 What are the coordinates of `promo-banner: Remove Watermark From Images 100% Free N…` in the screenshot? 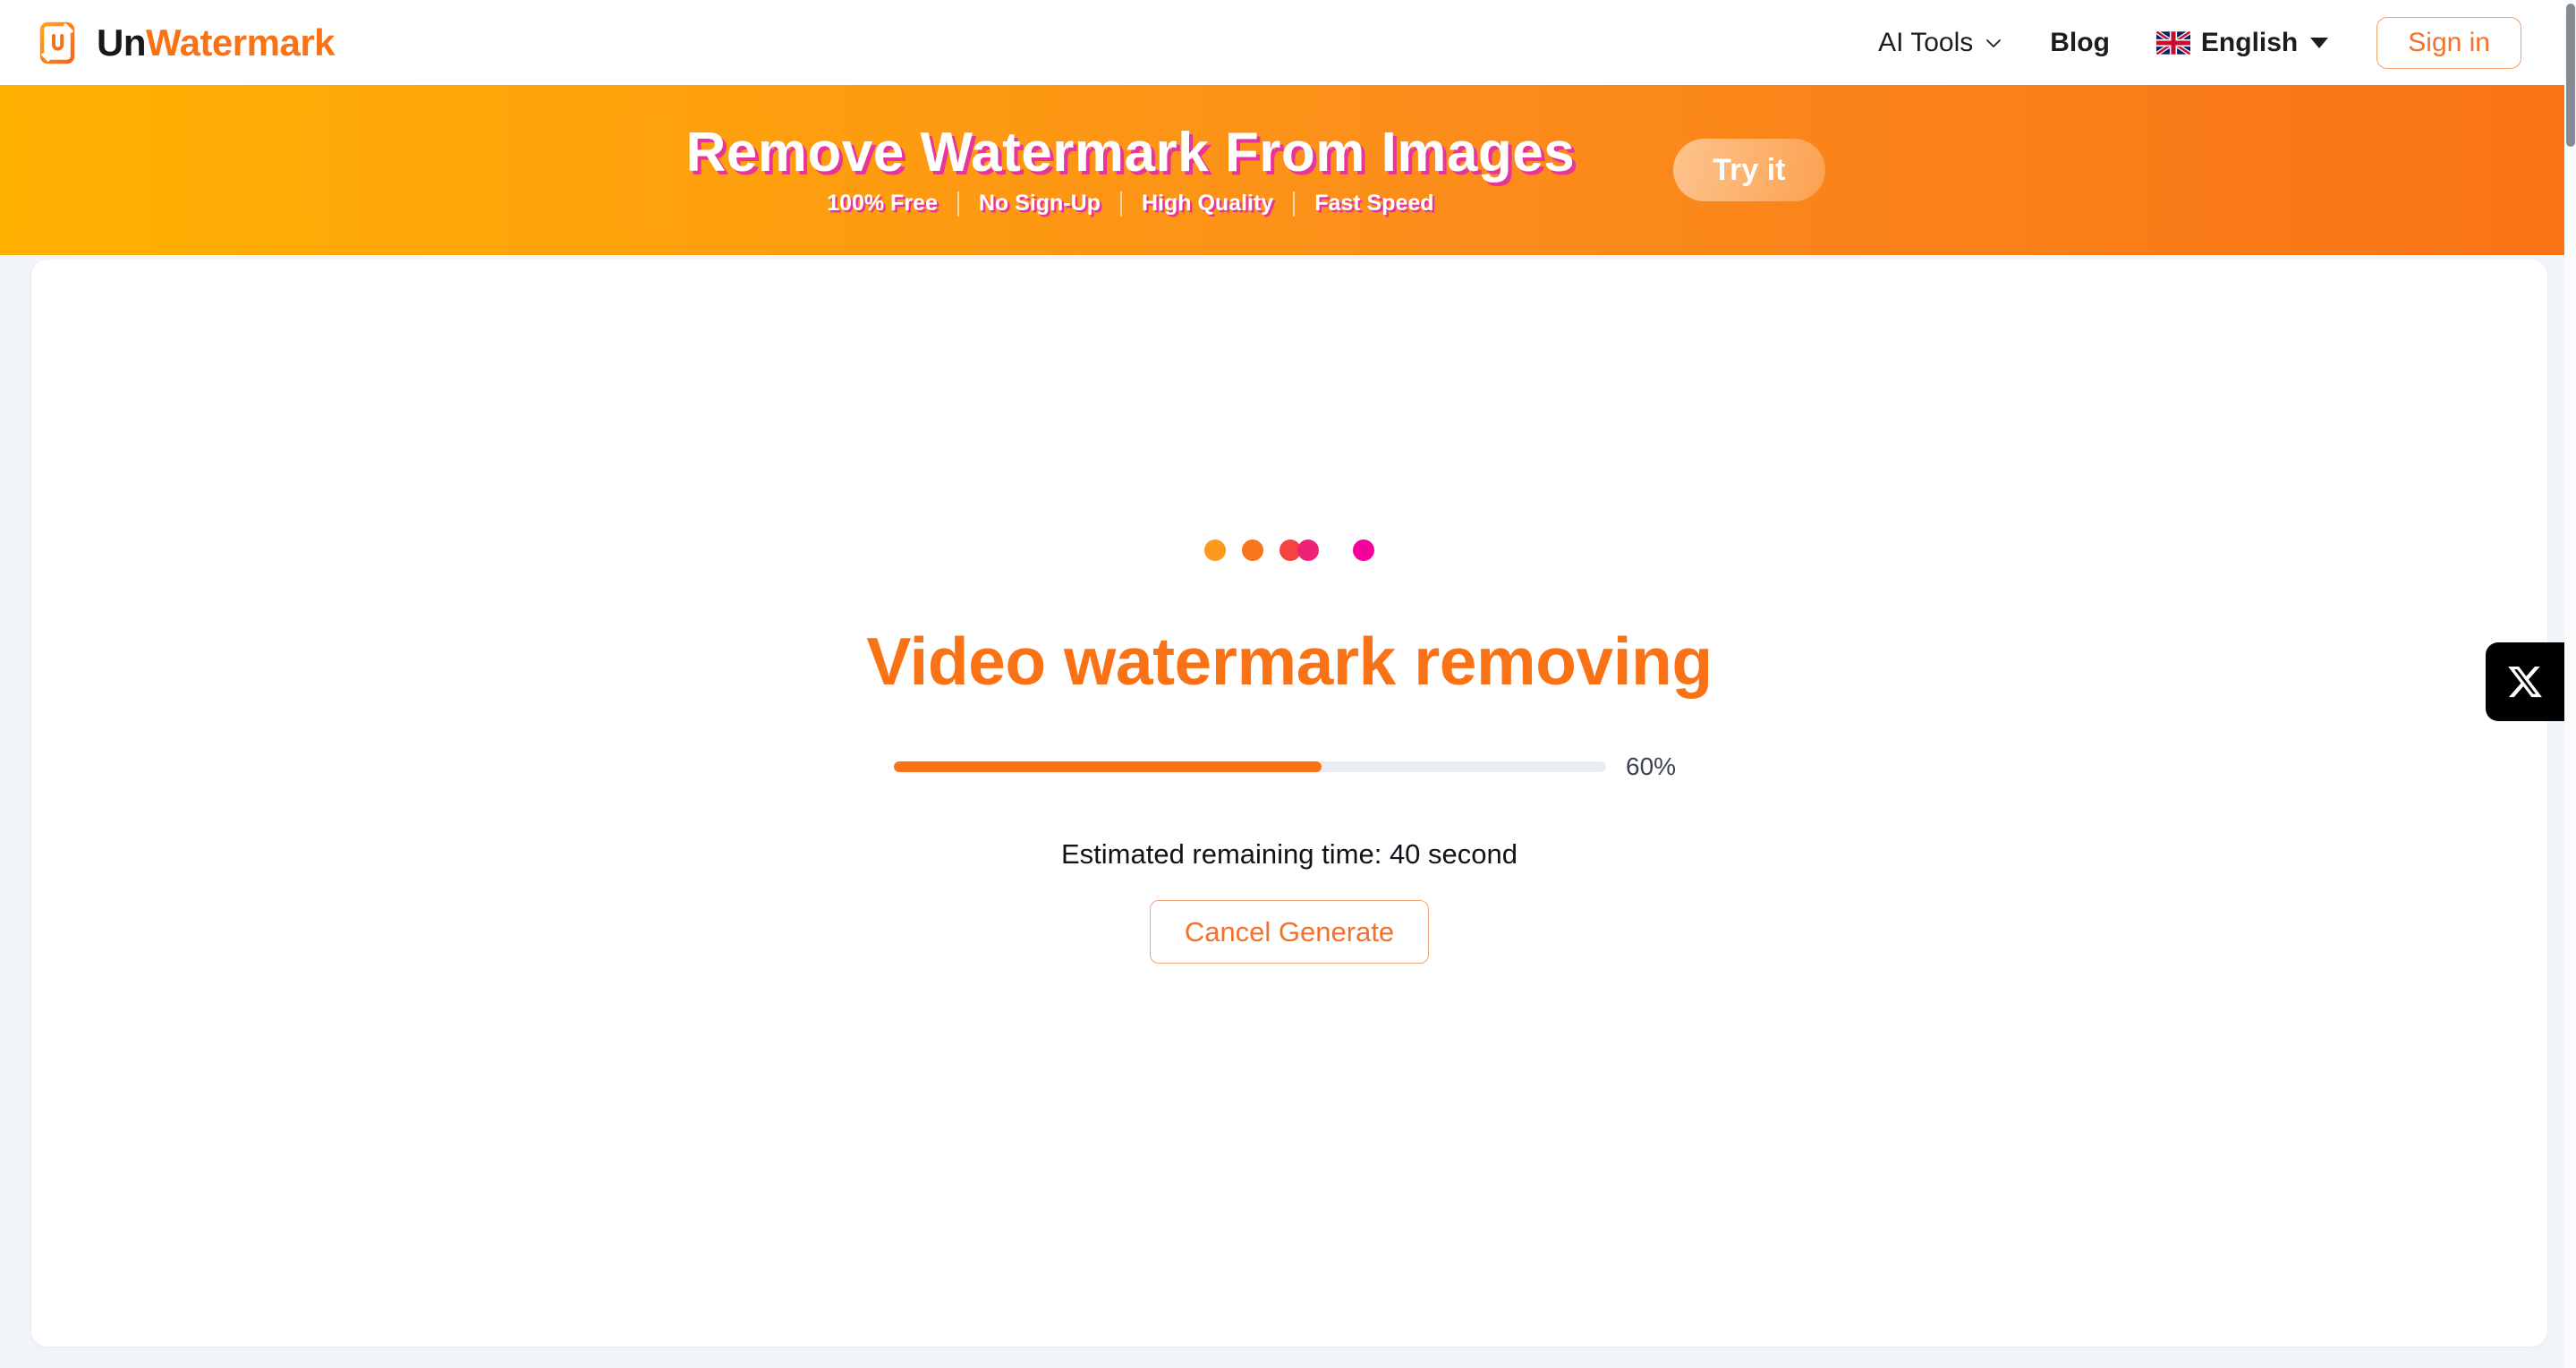 It's located at (1282, 170).